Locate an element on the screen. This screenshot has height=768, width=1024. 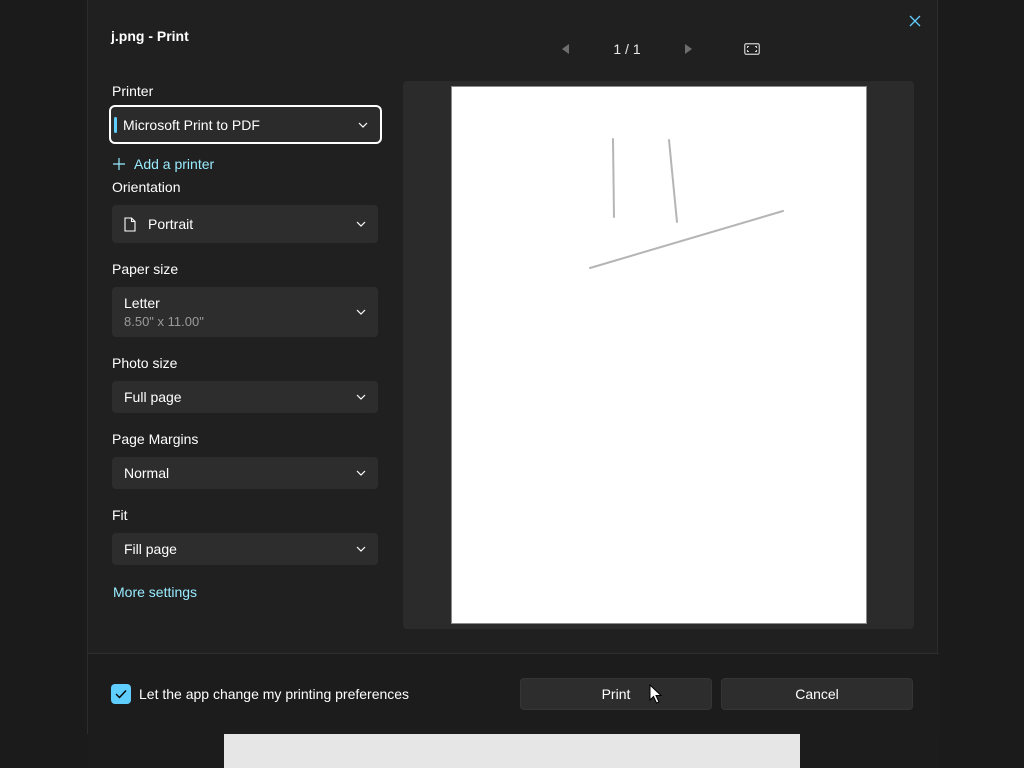
fit-to-window-button is located at coordinates (752, 49).